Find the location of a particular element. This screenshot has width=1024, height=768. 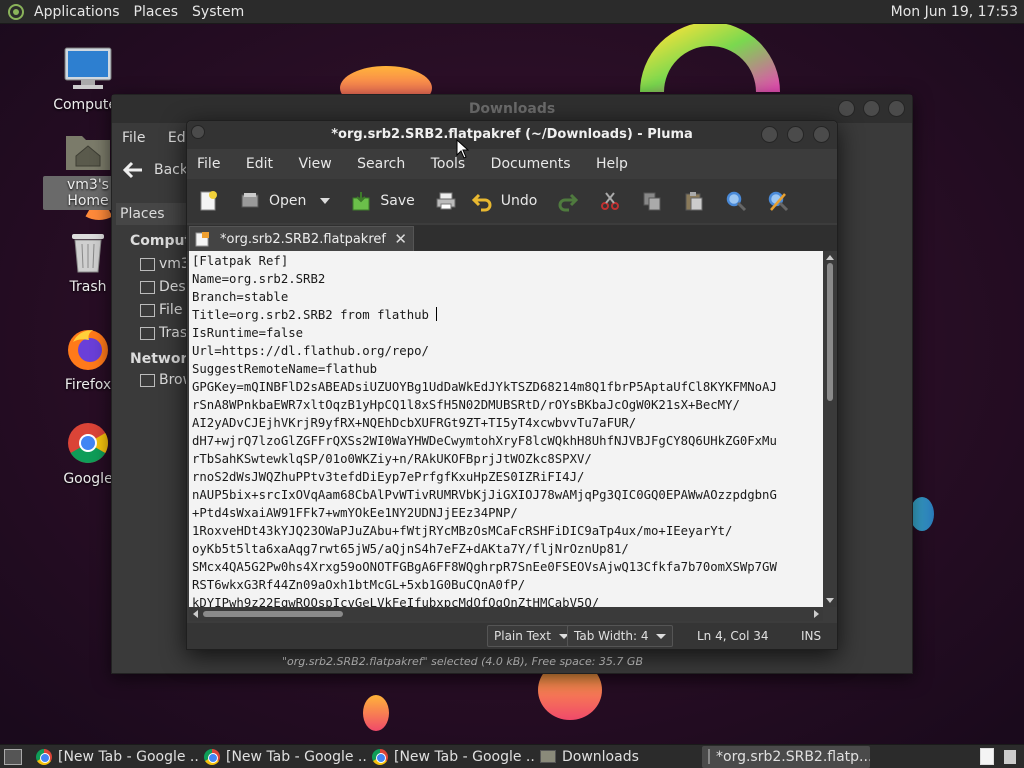

sidebar-item-home: vm3 is located at coordinates (150, 264).